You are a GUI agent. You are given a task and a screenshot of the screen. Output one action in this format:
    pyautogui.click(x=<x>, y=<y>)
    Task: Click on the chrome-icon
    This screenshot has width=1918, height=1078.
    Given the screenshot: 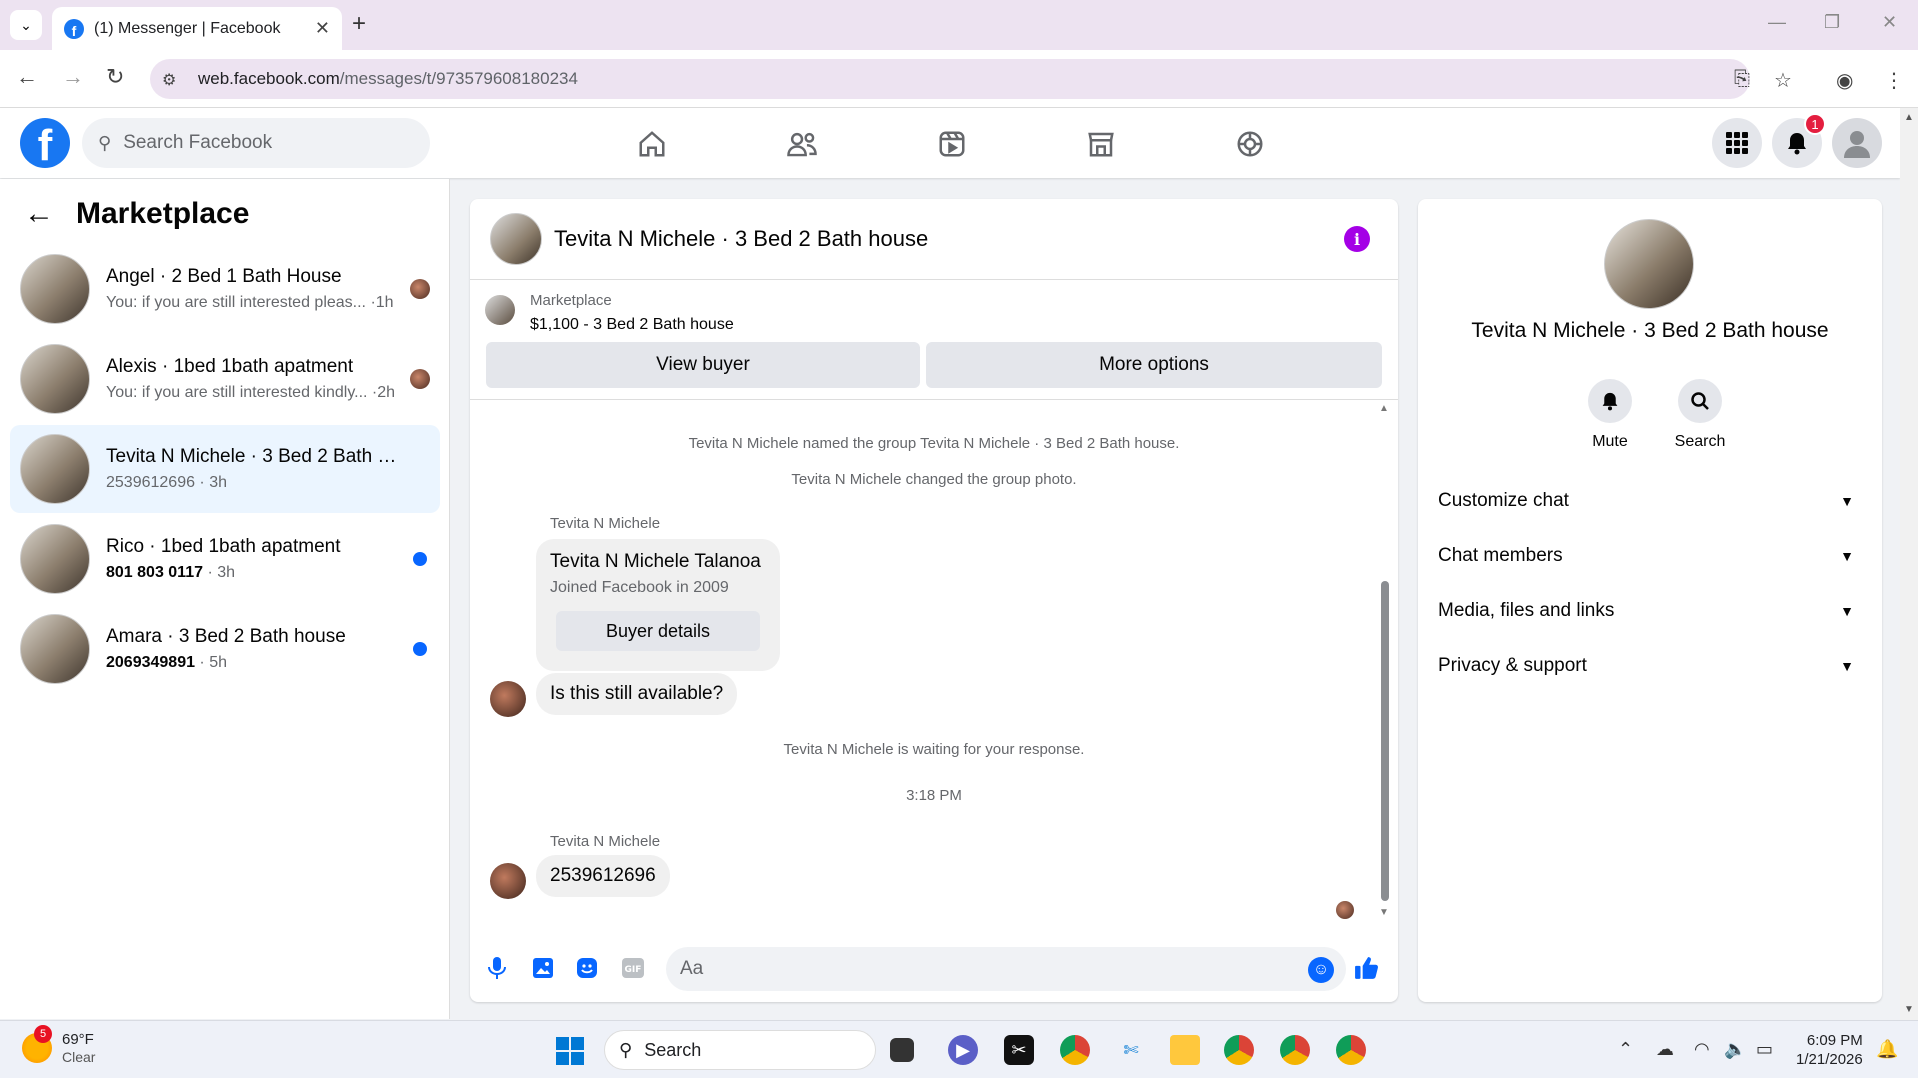 What is the action you would take?
    pyautogui.click(x=1351, y=1050)
    